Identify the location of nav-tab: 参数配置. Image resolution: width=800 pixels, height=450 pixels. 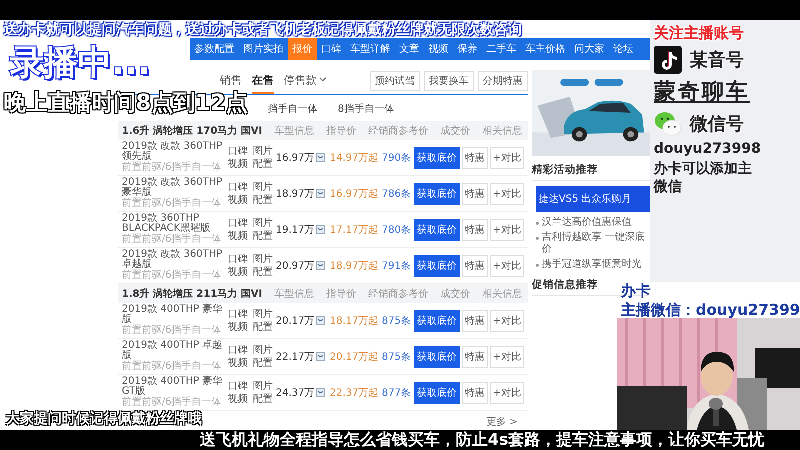
(214, 49).